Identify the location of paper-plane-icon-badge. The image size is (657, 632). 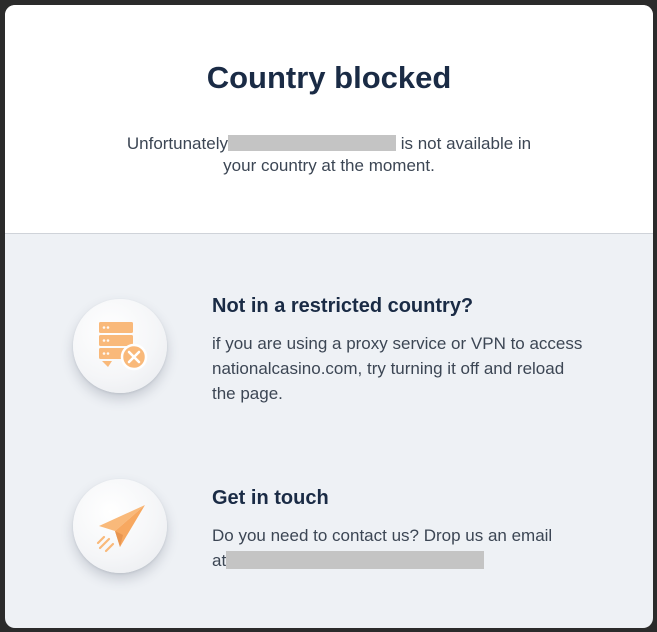
(120, 526).